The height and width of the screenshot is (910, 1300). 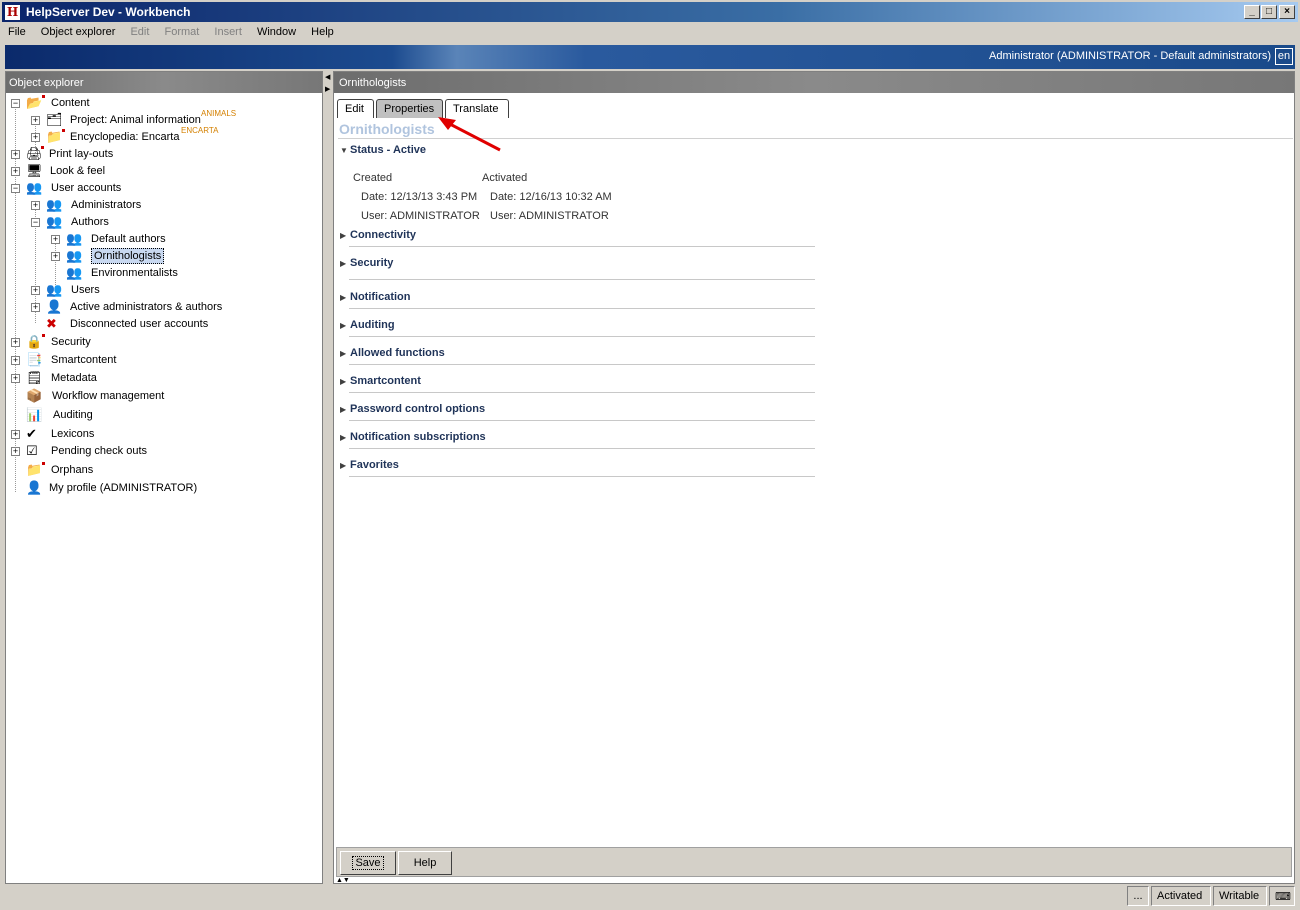 What do you see at coordinates (72, 470) in the screenshot?
I see `tree-label-orphans: Orphans` at bounding box center [72, 470].